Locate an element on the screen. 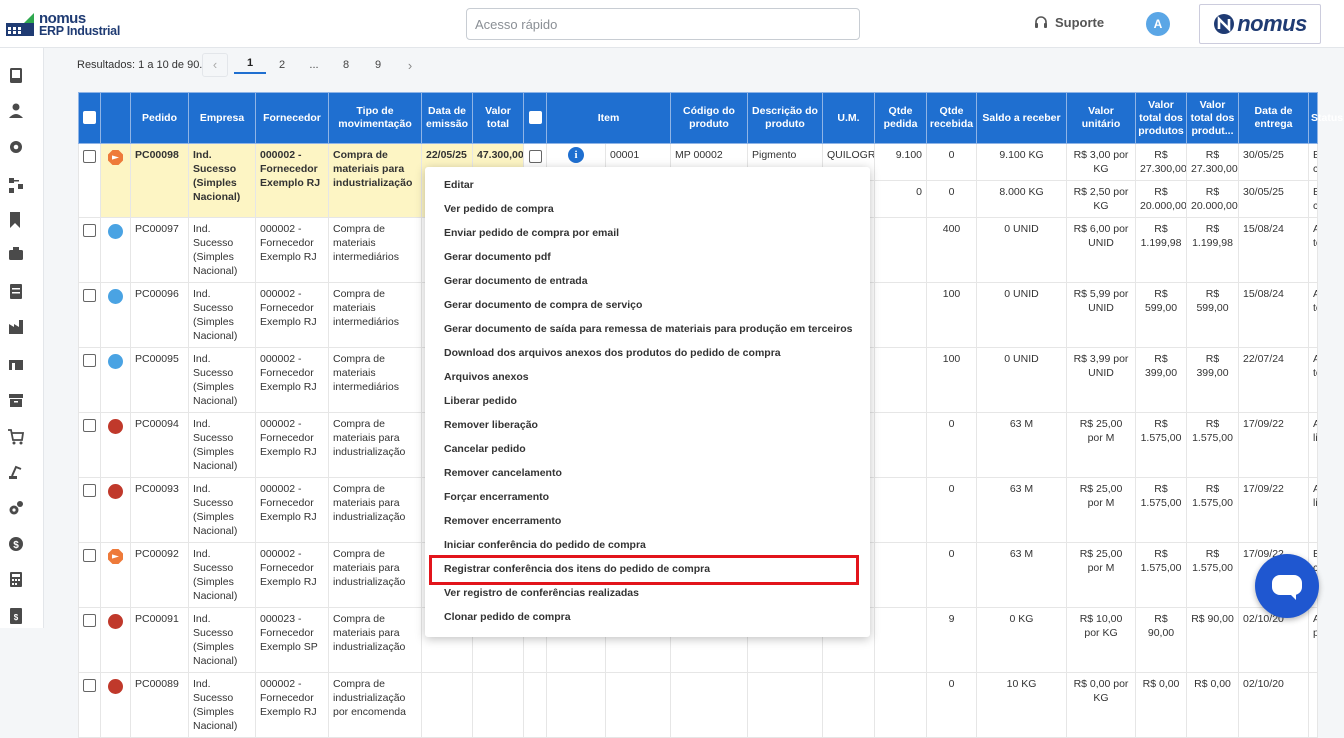 This screenshot has height=738, width=1344. menu-item-editar: Editar is located at coordinates (459, 185).